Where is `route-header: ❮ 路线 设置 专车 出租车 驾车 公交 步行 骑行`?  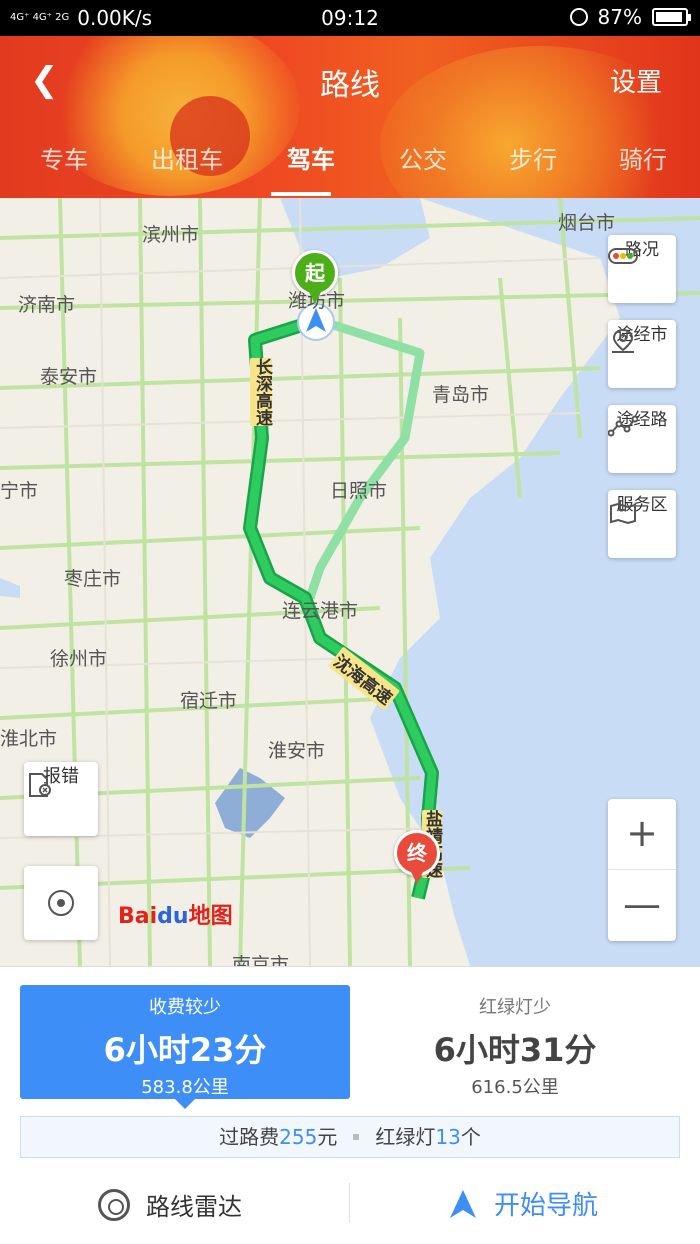
route-header: ❮ 路线 设置 专车 出租车 驾车 公交 步行 骑行 is located at coordinates (350, 117).